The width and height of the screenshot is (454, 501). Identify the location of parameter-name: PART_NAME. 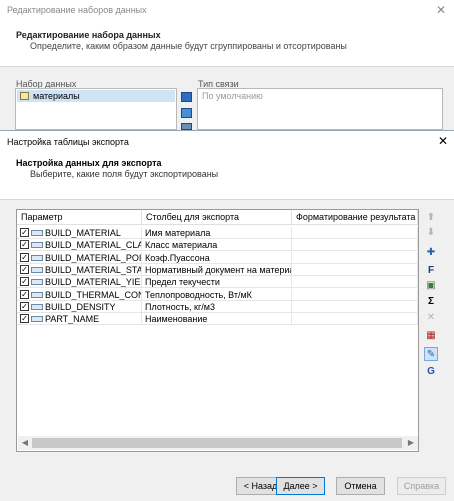
(72, 319).